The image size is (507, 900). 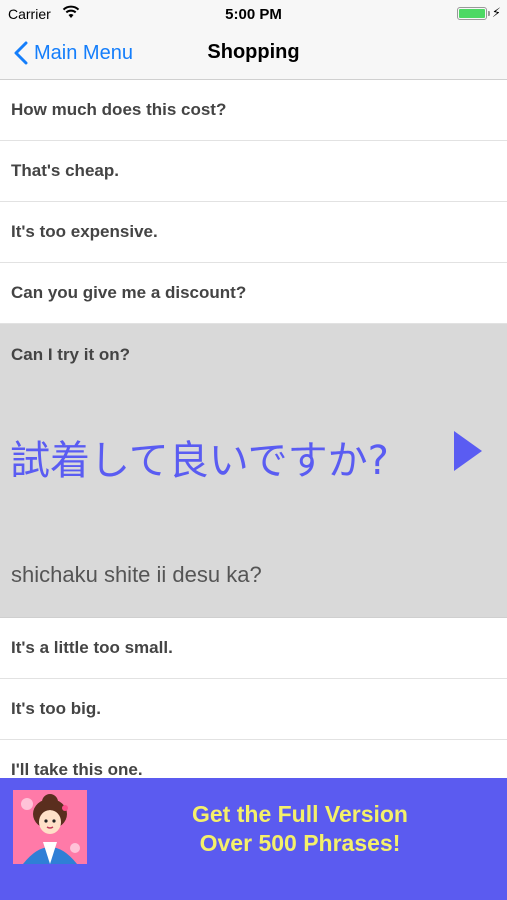 What do you see at coordinates (300, 814) in the screenshot?
I see `promo-line-1: Get the Full Version` at bounding box center [300, 814].